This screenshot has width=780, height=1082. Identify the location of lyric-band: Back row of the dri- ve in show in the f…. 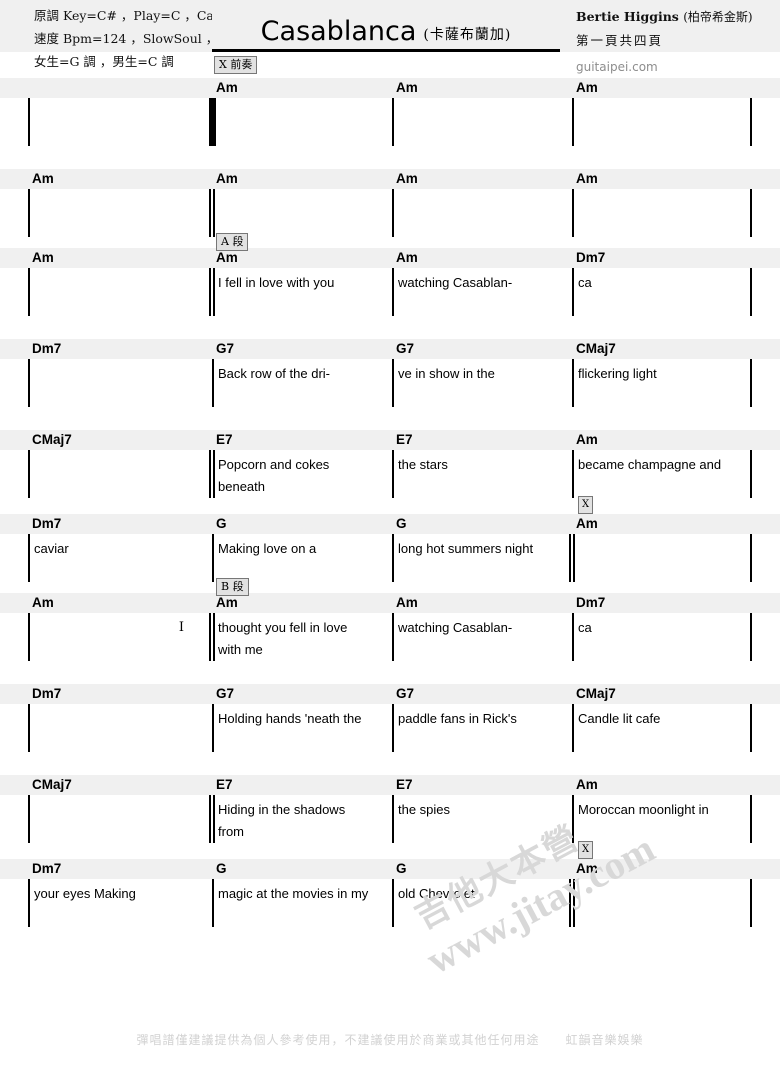
(390, 386).